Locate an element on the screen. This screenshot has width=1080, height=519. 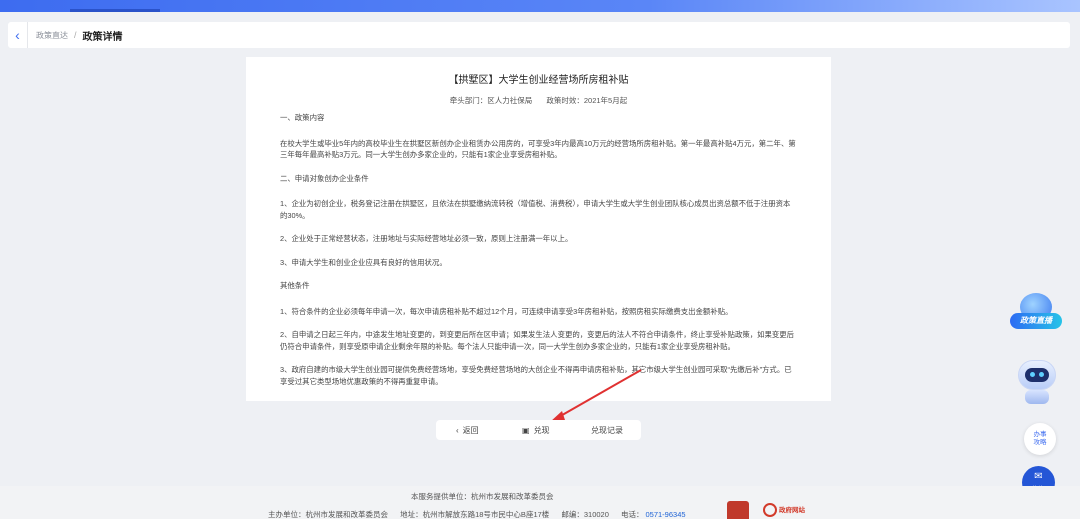
footer-host: 主办单位：杭州市发展和改革委员会 is located at coordinates (328, 514).